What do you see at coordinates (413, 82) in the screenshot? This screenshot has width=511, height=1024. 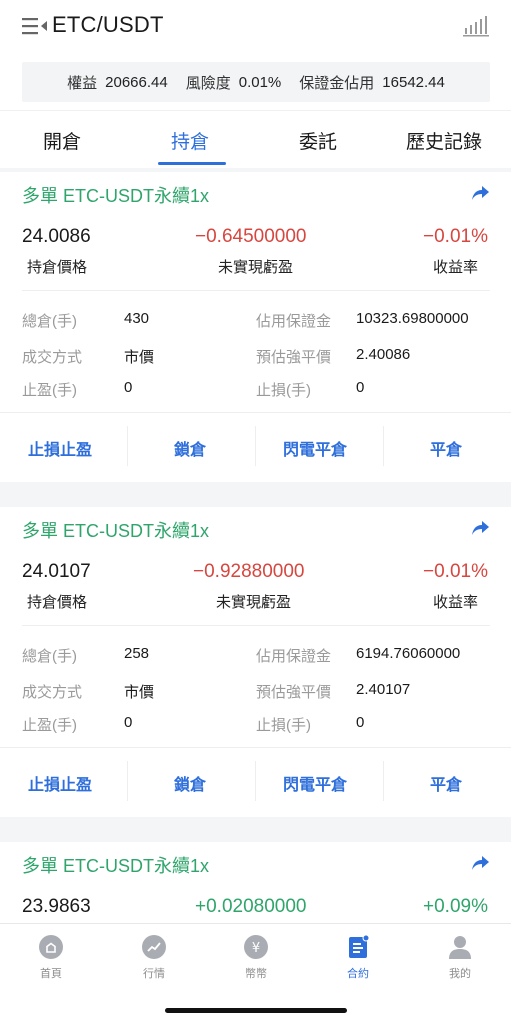 I see `margin-used-value: 16542.44` at bounding box center [413, 82].